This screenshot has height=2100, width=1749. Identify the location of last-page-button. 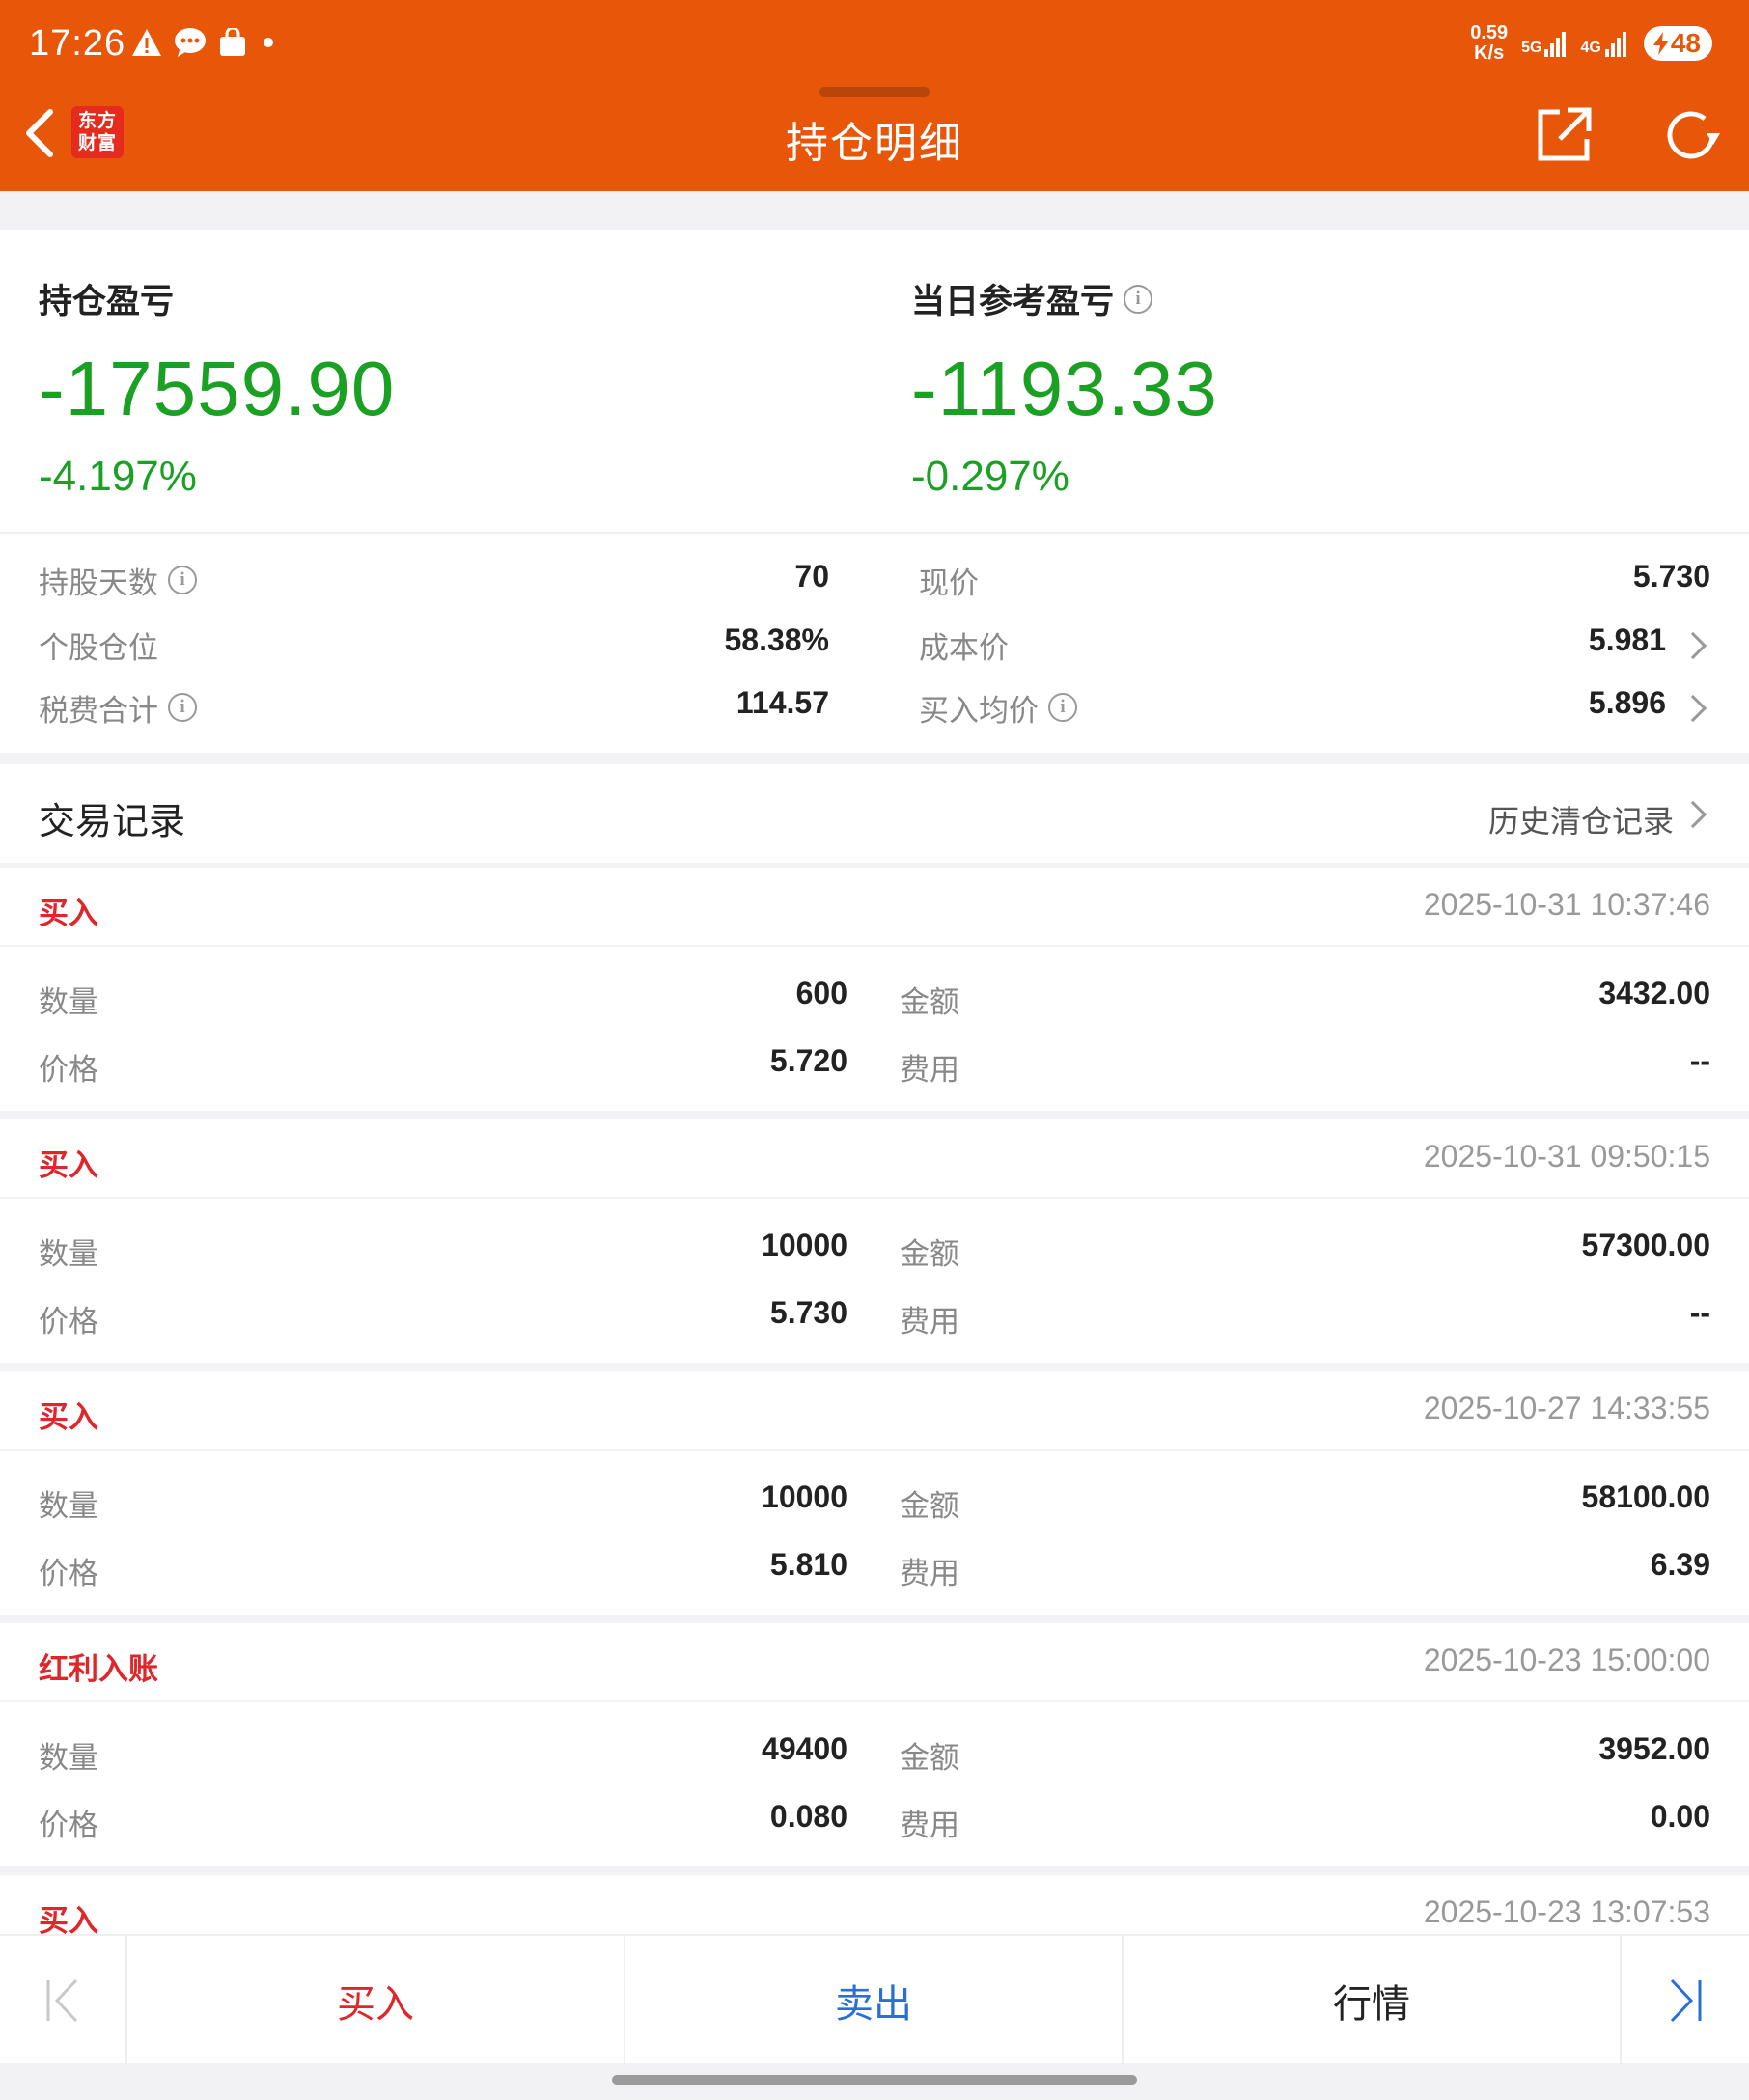
(1685, 2000).